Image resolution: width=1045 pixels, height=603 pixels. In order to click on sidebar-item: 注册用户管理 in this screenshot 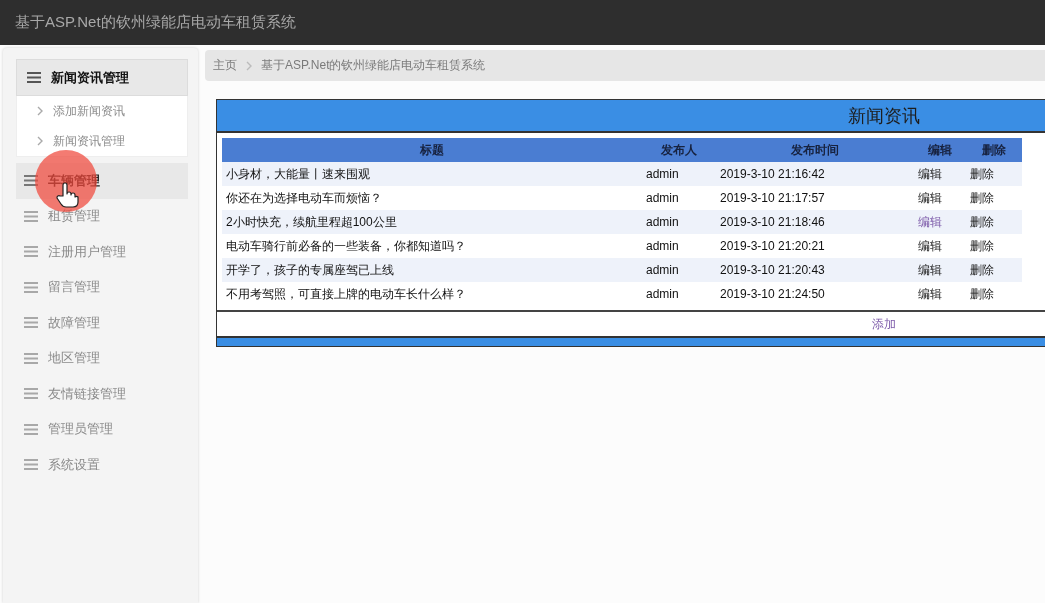, I will do `click(102, 252)`.